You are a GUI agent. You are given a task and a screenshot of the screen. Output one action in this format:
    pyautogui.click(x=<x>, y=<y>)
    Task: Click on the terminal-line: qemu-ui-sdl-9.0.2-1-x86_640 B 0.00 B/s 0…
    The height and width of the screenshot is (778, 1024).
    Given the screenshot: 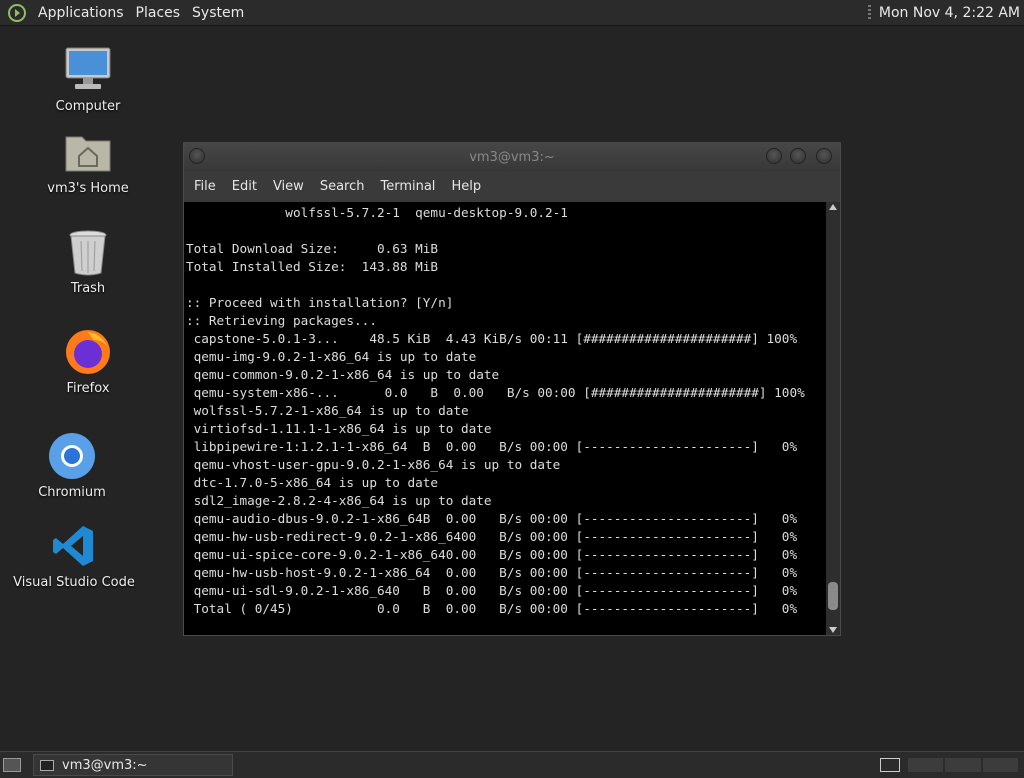 What is the action you would take?
    pyautogui.click(x=492, y=590)
    